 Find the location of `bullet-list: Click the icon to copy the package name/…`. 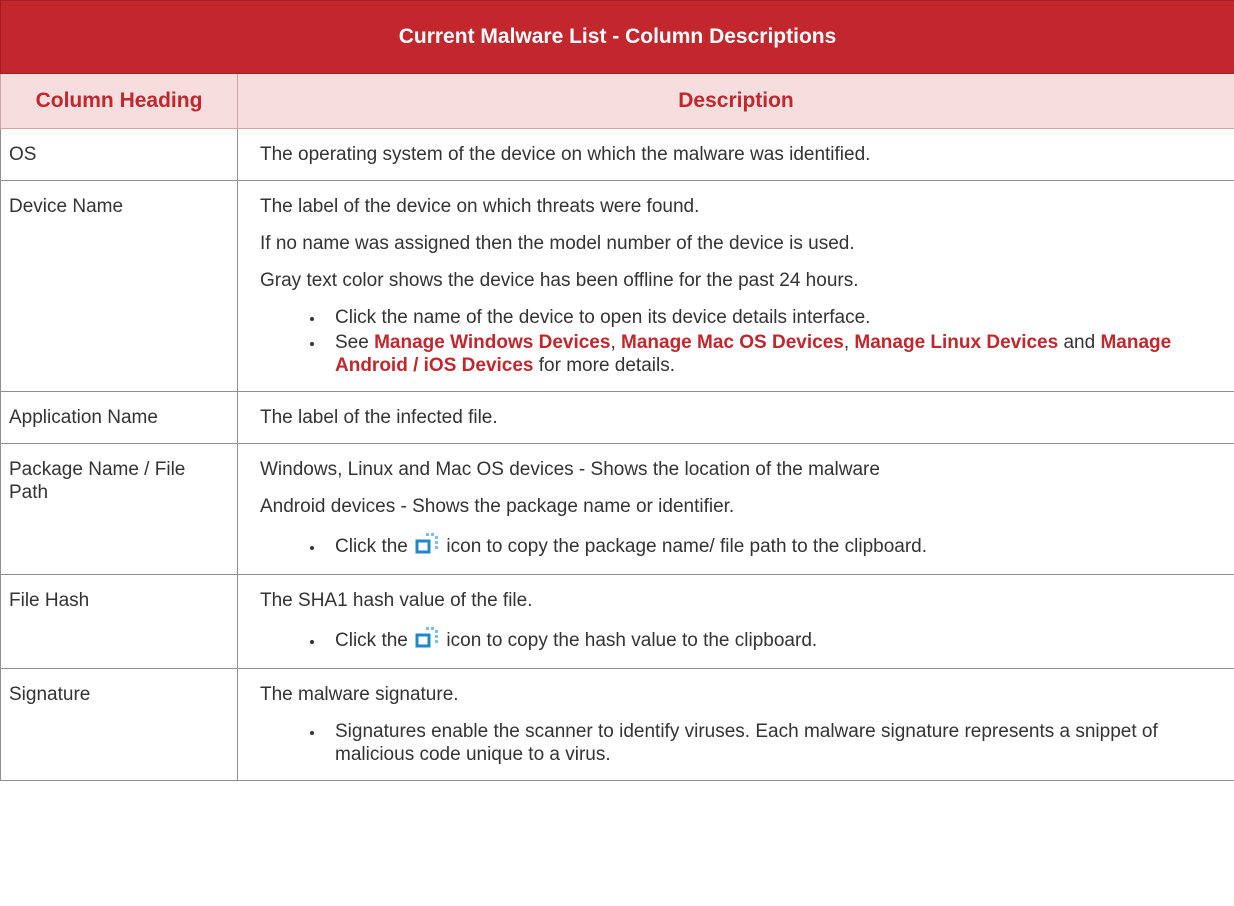

bullet-list: Click the icon to copy the package name/… is located at coordinates (743, 546).